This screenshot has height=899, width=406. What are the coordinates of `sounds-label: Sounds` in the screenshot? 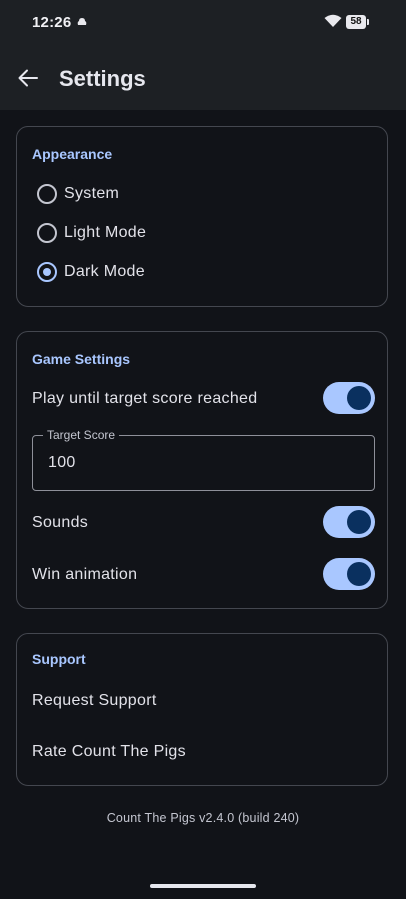 It's located at (60, 522).